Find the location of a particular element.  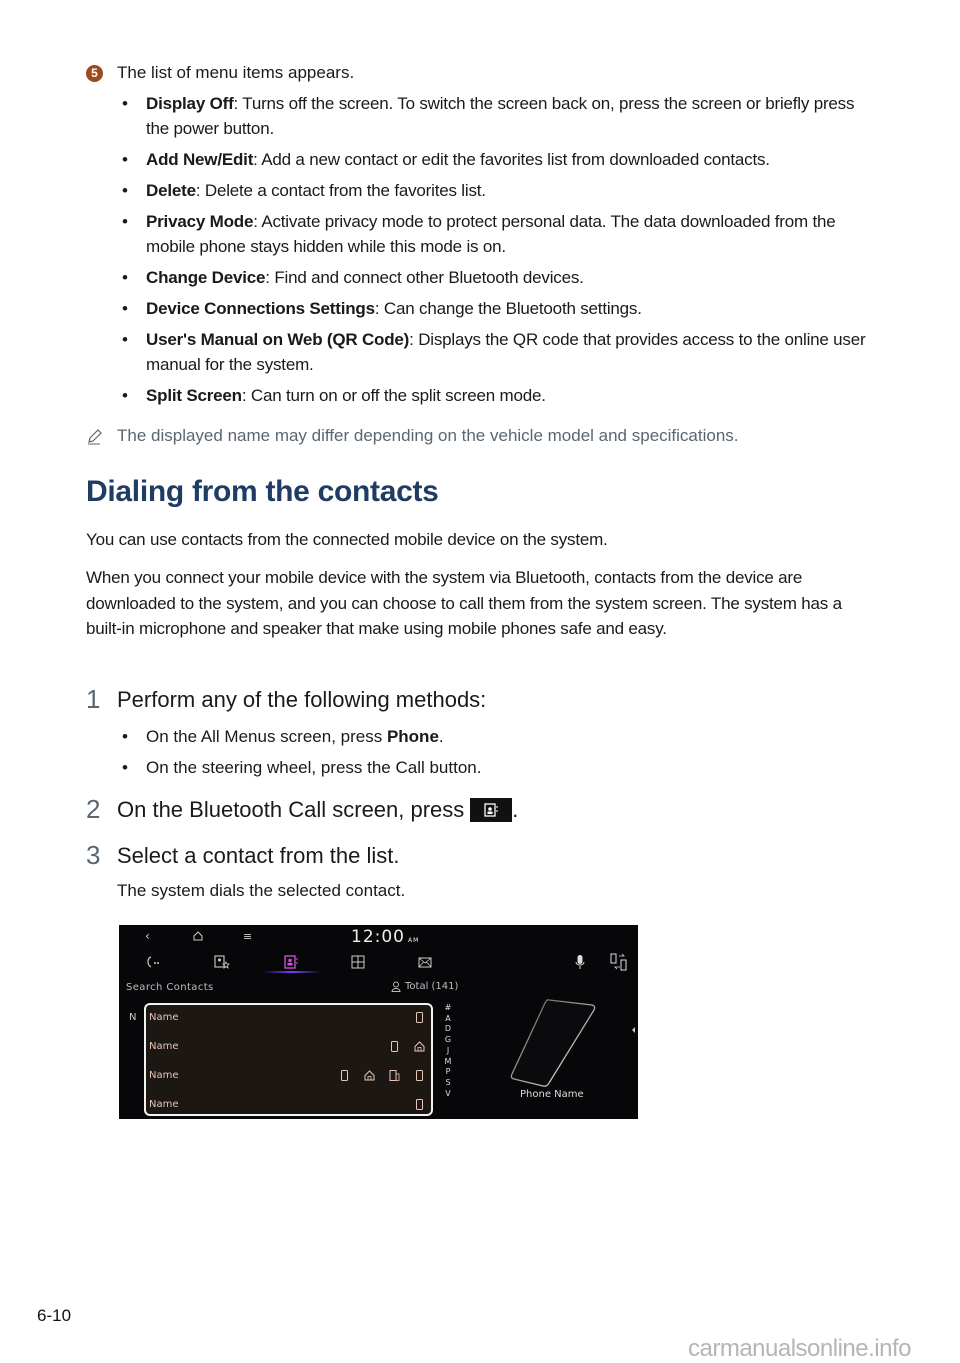

microphone-icon is located at coordinates (580, 962).